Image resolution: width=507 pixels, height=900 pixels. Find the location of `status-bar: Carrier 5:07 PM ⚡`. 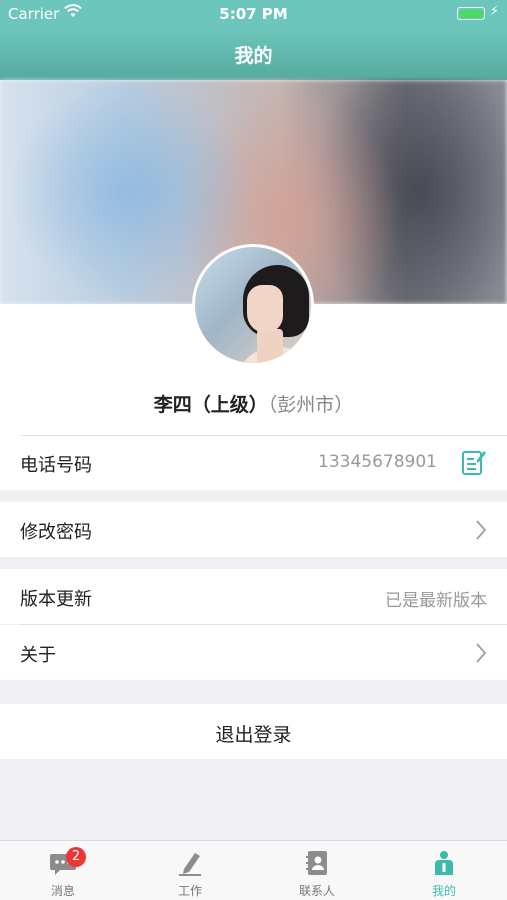

status-bar: Carrier 5:07 PM ⚡ is located at coordinates (253, 14).